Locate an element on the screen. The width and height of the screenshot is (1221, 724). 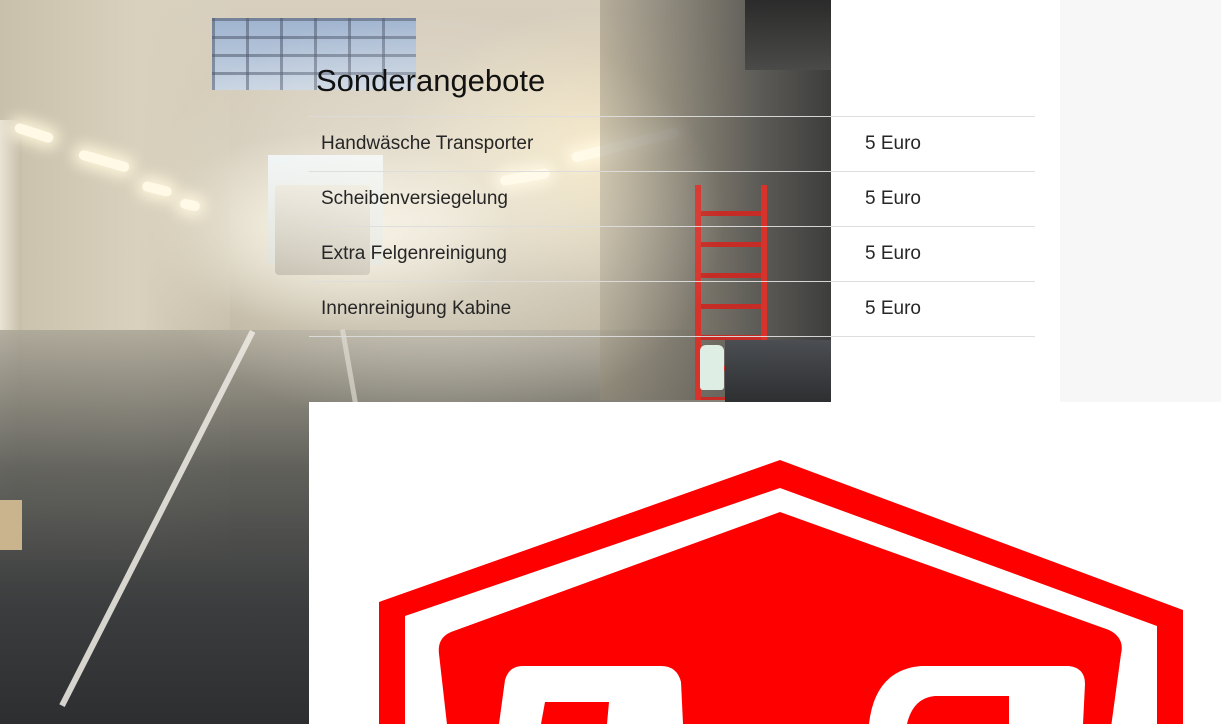
logo-letter-right-inner is located at coordinates (958, 710).